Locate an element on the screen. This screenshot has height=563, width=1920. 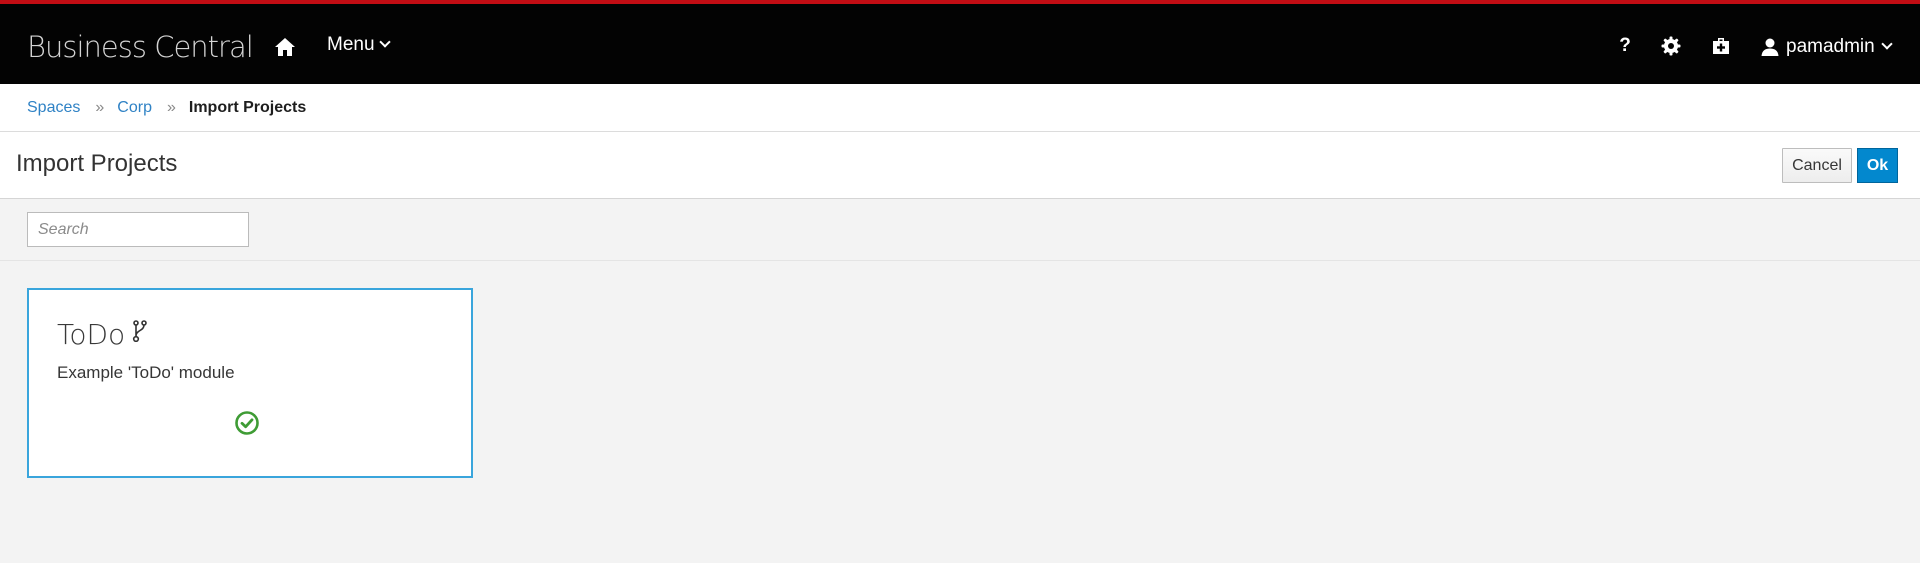
breadcrumb-current: Import Projects is located at coordinates (247, 107).